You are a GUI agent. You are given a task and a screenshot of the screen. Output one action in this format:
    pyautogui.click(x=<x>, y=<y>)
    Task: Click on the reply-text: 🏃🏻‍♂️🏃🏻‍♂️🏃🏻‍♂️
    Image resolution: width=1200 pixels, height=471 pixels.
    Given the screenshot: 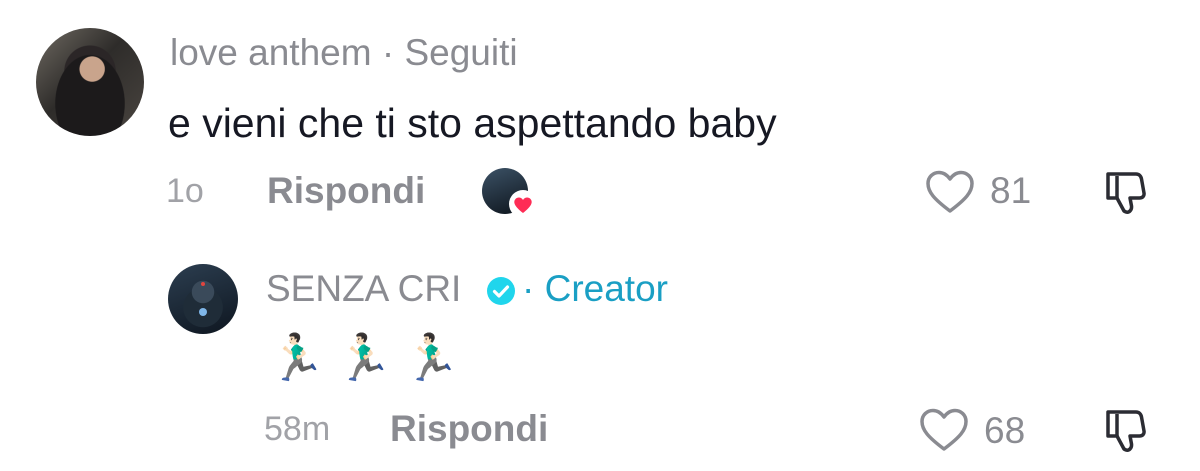 What is the action you would take?
    pyautogui.click(x=369, y=357)
    